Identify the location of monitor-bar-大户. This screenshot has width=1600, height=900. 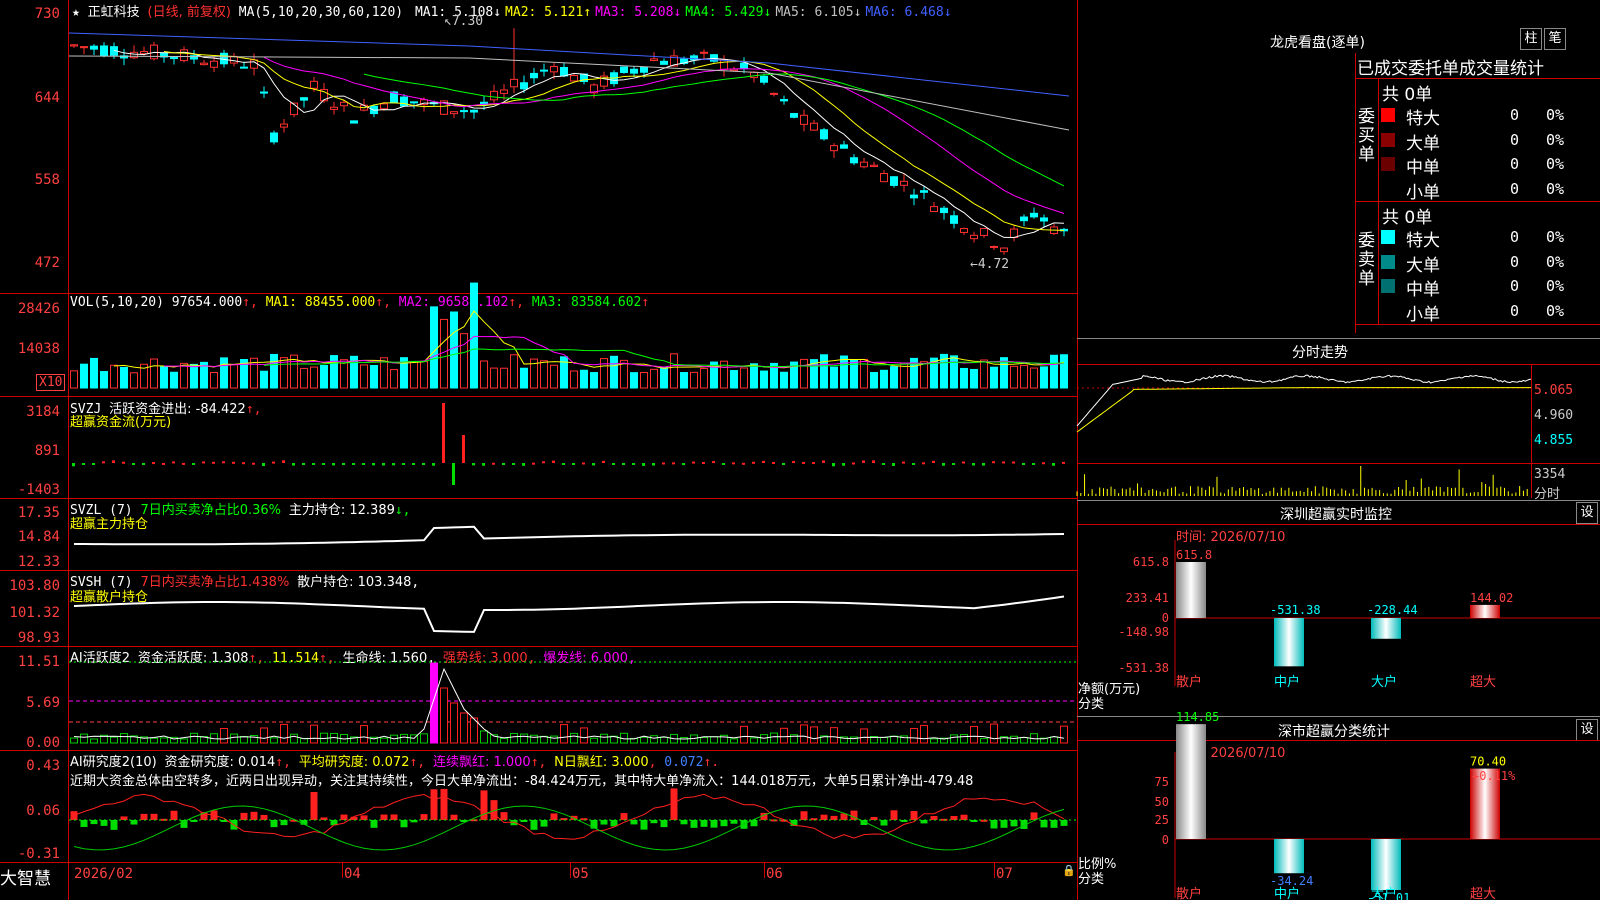
(1386, 628).